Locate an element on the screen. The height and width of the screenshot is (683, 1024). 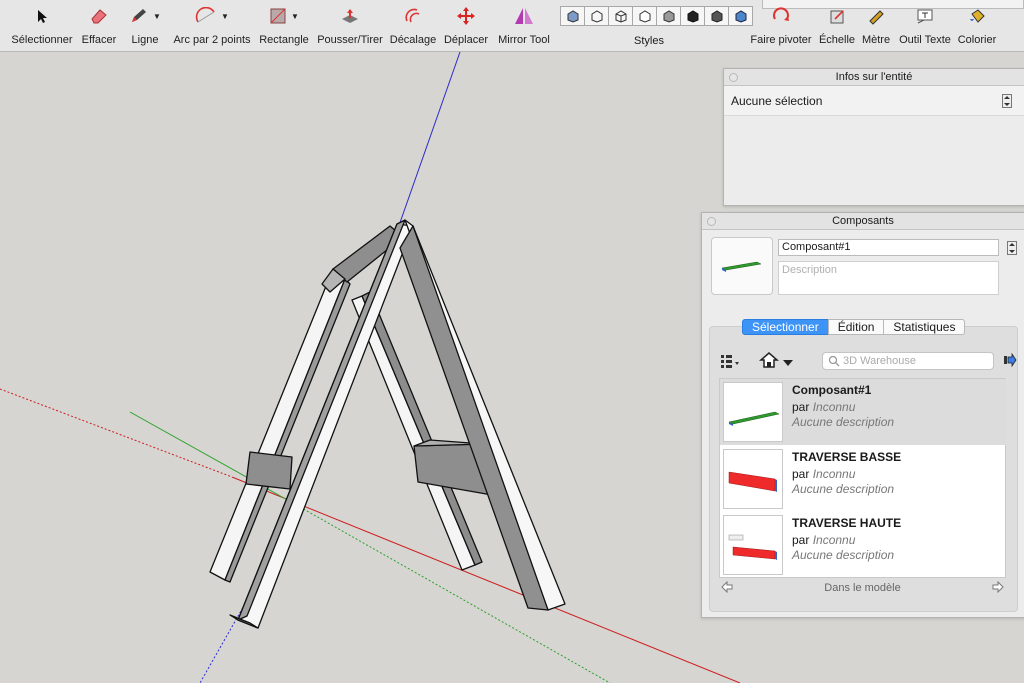
style-back-edges-button is located at coordinates (596, 16).